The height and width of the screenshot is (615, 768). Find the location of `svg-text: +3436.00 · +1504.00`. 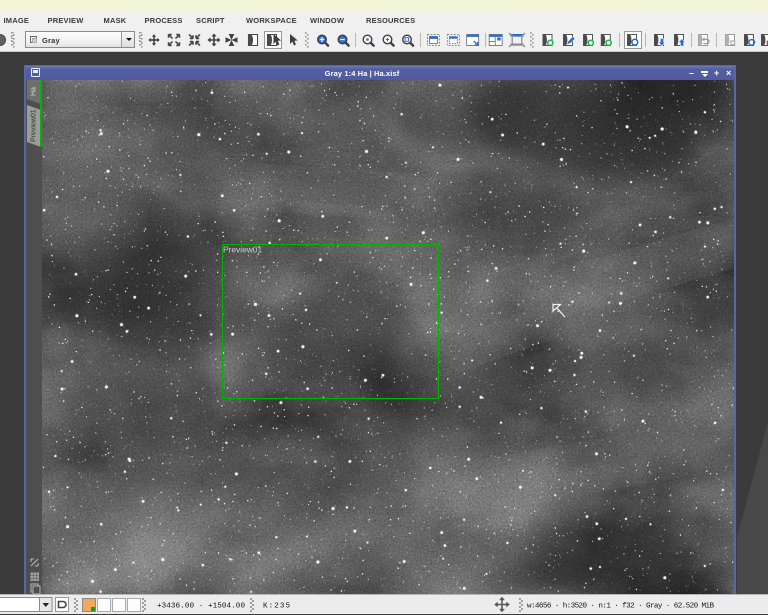

svg-text: +3436.00 · +1504.00 is located at coordinates (201, 607).